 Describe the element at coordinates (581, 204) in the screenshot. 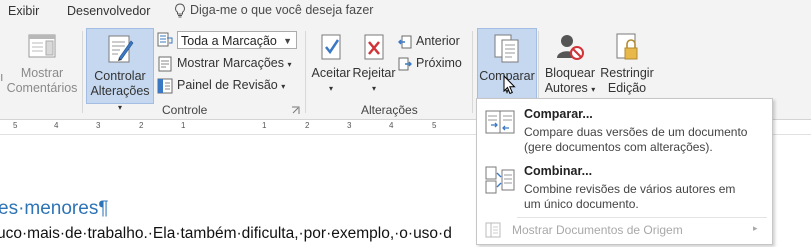

I see `combine-desc-line-2: um único documento.` at that location.